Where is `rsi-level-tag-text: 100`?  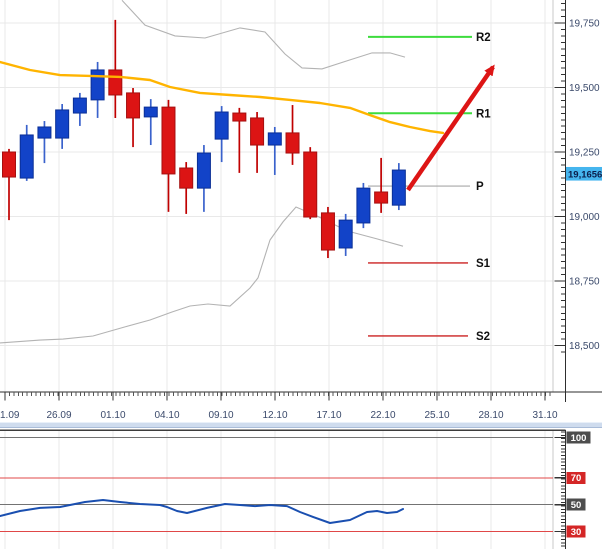
rsi-level-tag-text: 100 is located at coordinates (579, 438).